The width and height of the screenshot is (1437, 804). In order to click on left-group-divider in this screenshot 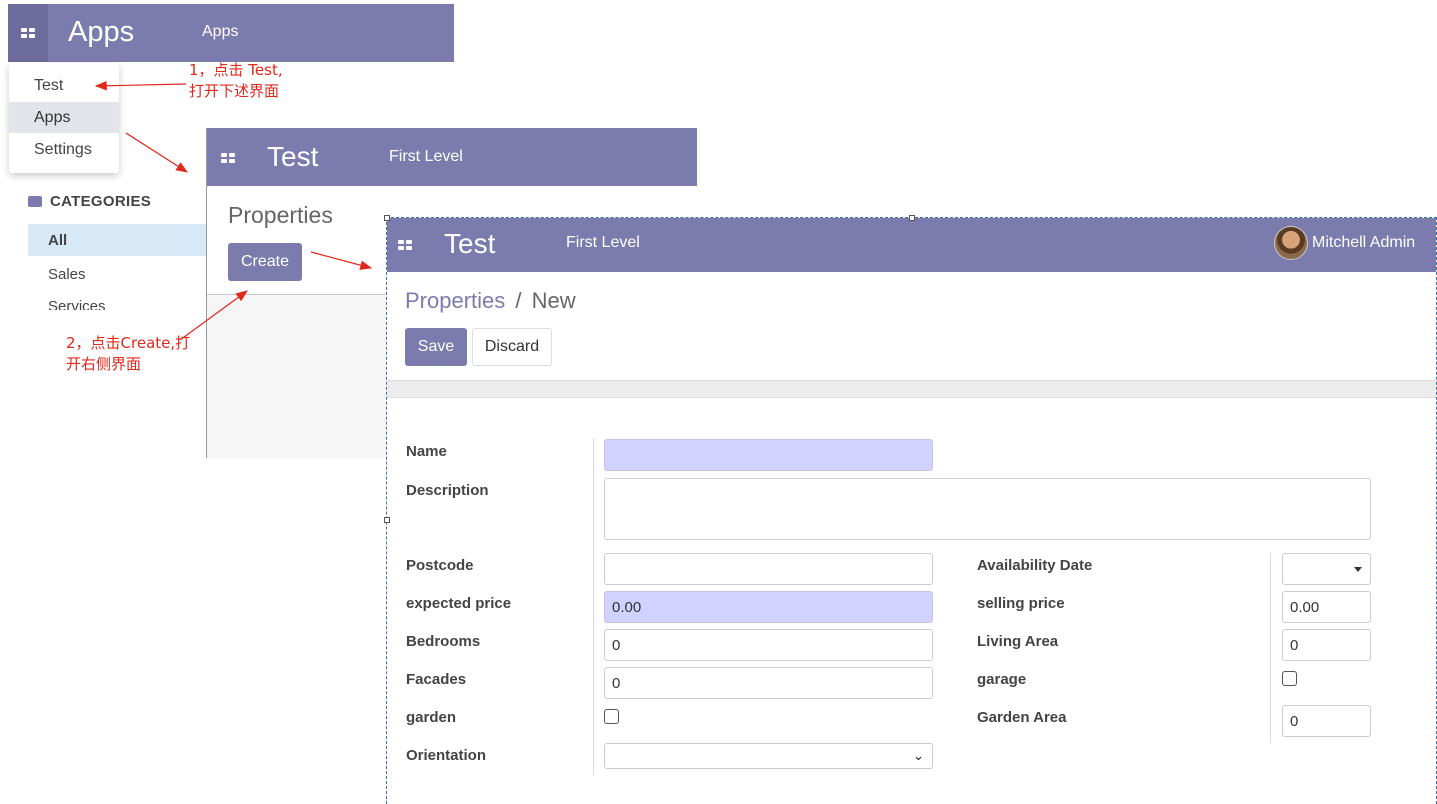, I will do `click(593, 606)`.